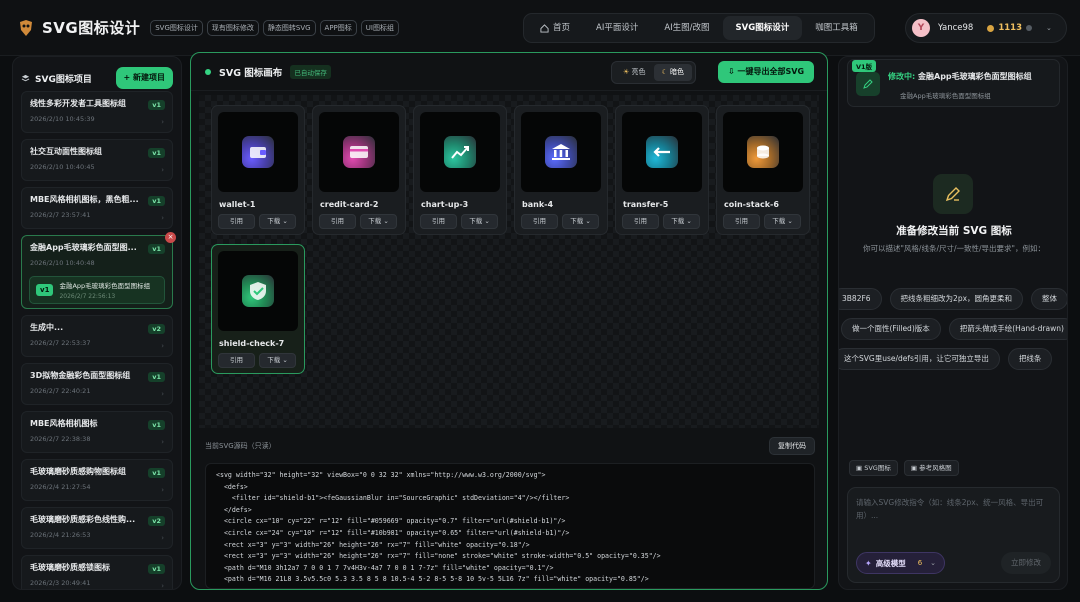  Describe the element at coordinates (78, 103) in the screenshot. I see `project-name: 线性多彩开发者工具图标组` at that location.